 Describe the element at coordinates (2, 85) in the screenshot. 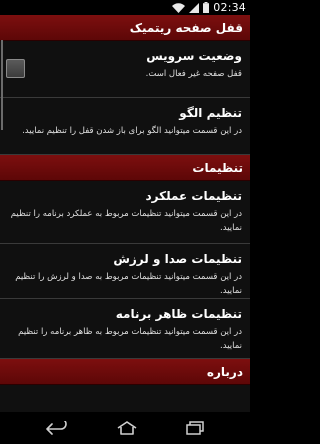

I see `scrollbar-thumb` at that location.